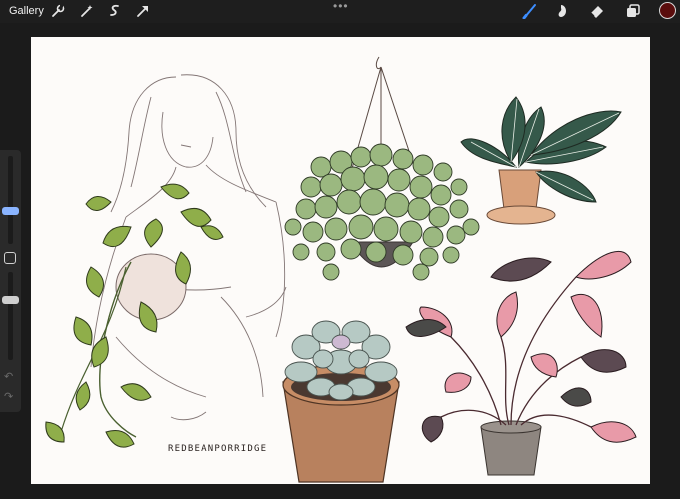 The width and height of the screenshot is (680, 499). I want to click on wrench-icon, so click(58, 11).